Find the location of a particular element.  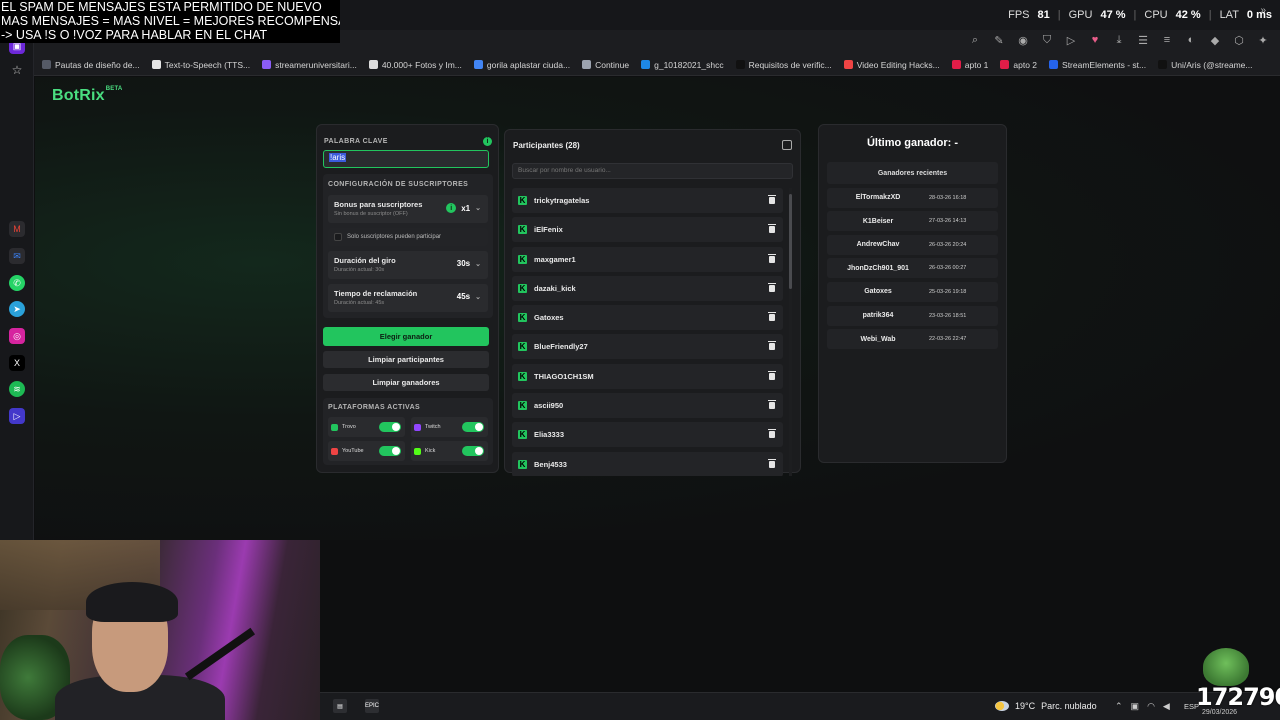

player-icon: ▷ is located at coordinates (17, 416).